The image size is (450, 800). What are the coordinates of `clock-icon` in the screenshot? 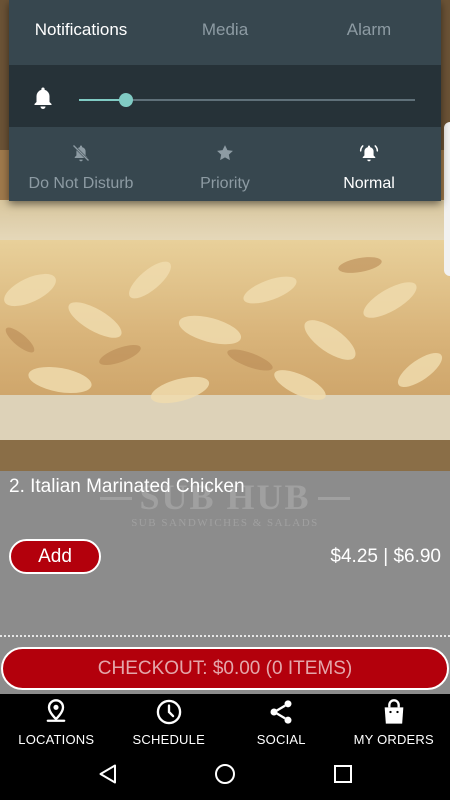 It's located at (168, 712).